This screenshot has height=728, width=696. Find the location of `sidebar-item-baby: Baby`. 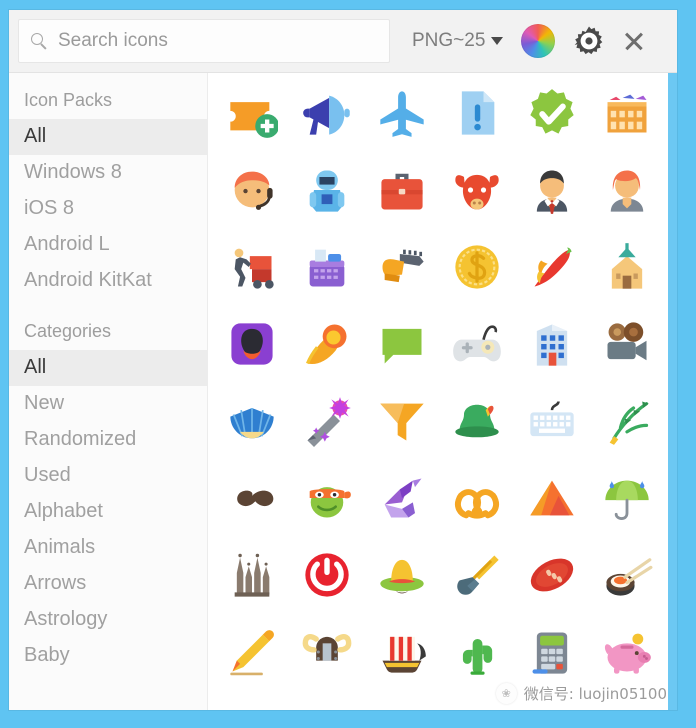

sidebar-item-baby: Baby is located at coordinates (108, 656).